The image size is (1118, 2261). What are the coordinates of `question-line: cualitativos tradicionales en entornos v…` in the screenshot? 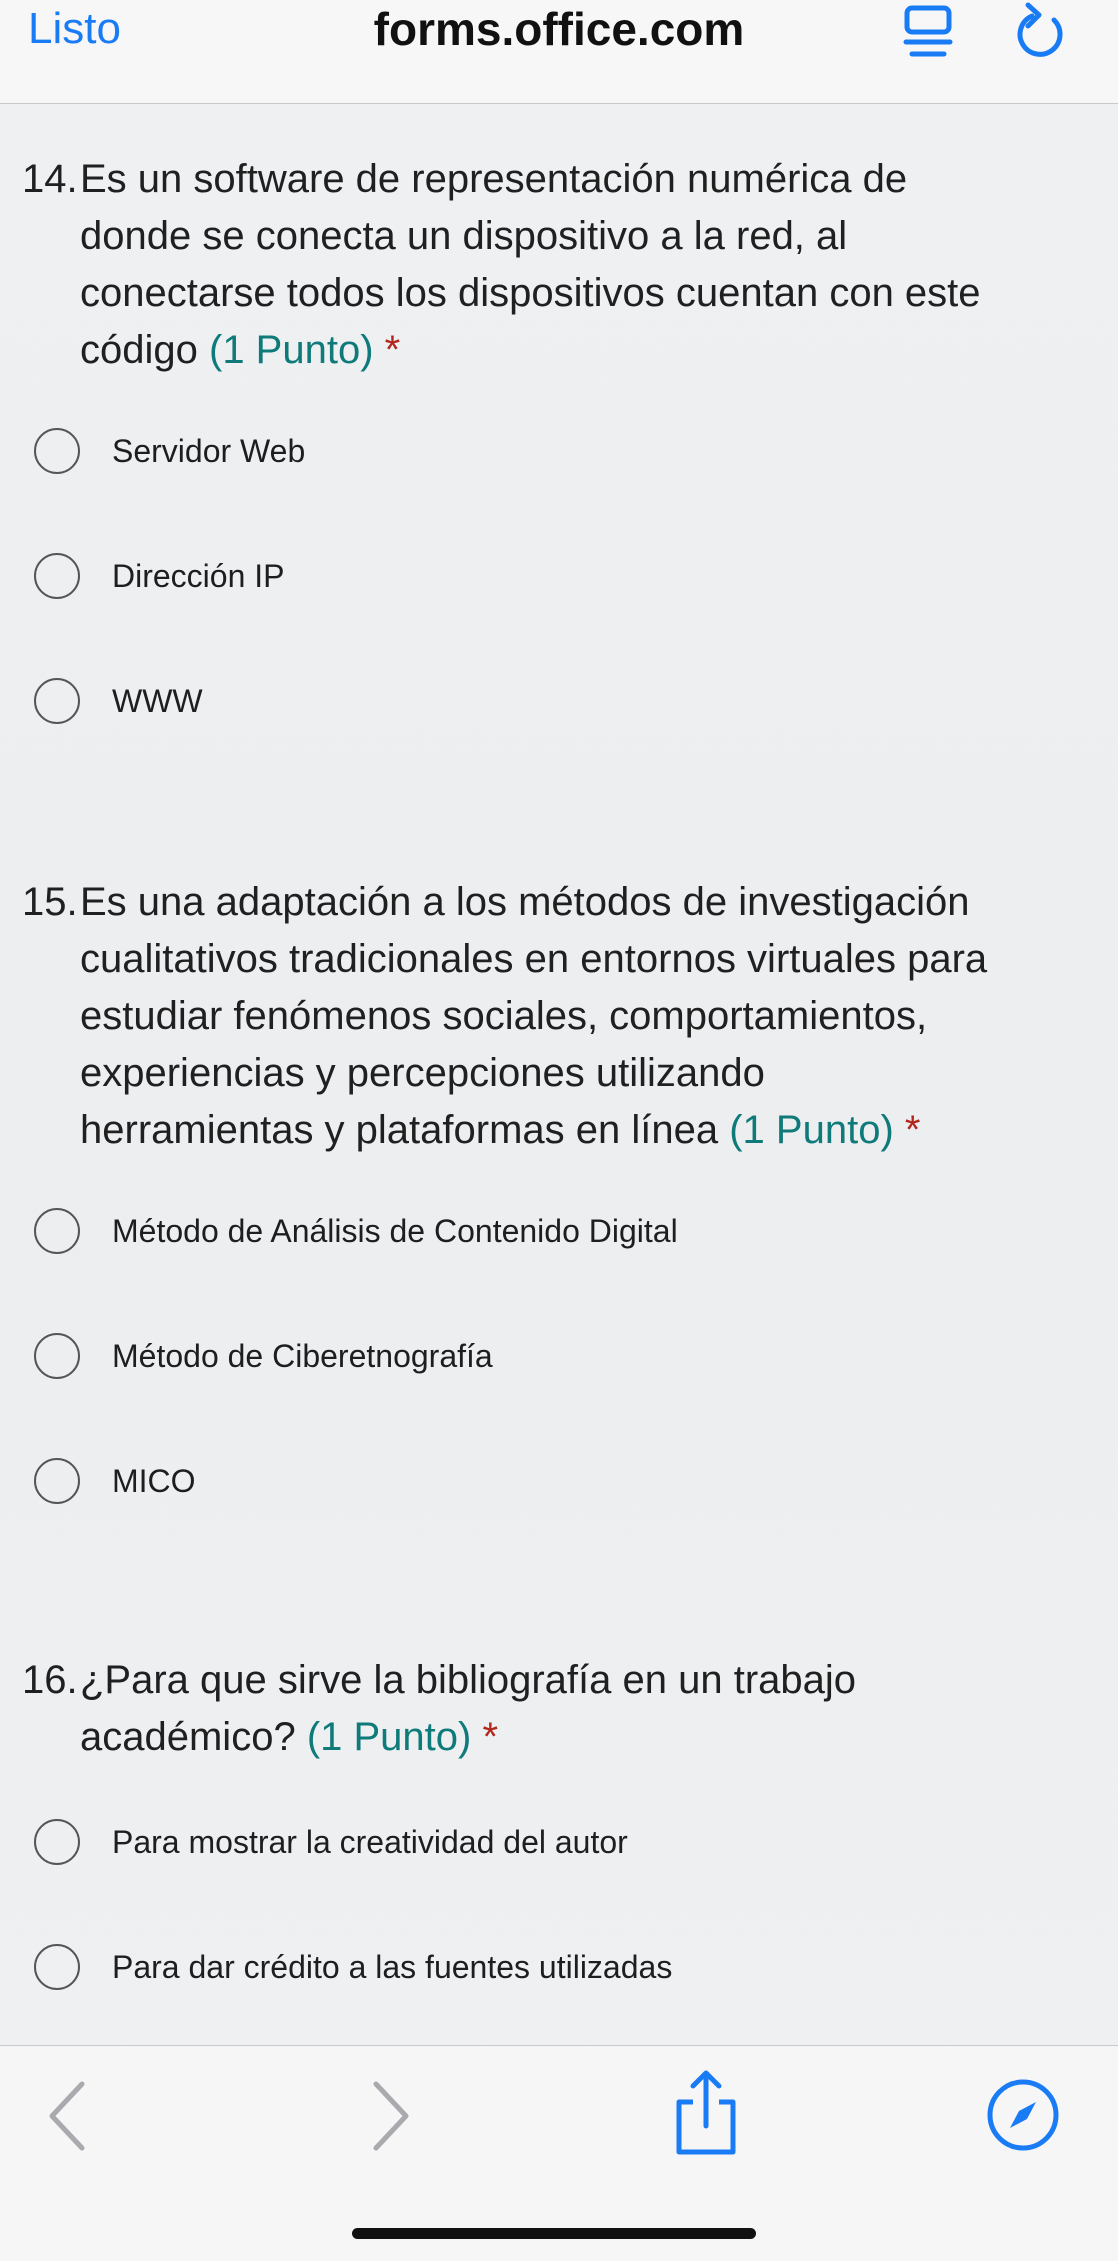 It's located at (534, 959).